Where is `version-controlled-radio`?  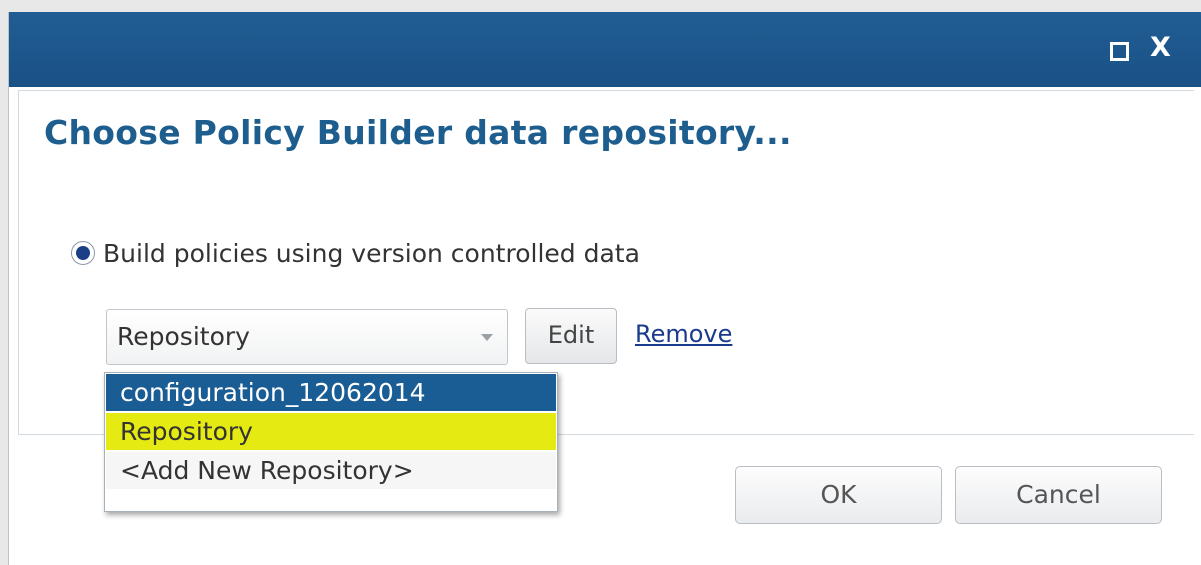 version-controlled-radio is located at coordinates (83, 253).